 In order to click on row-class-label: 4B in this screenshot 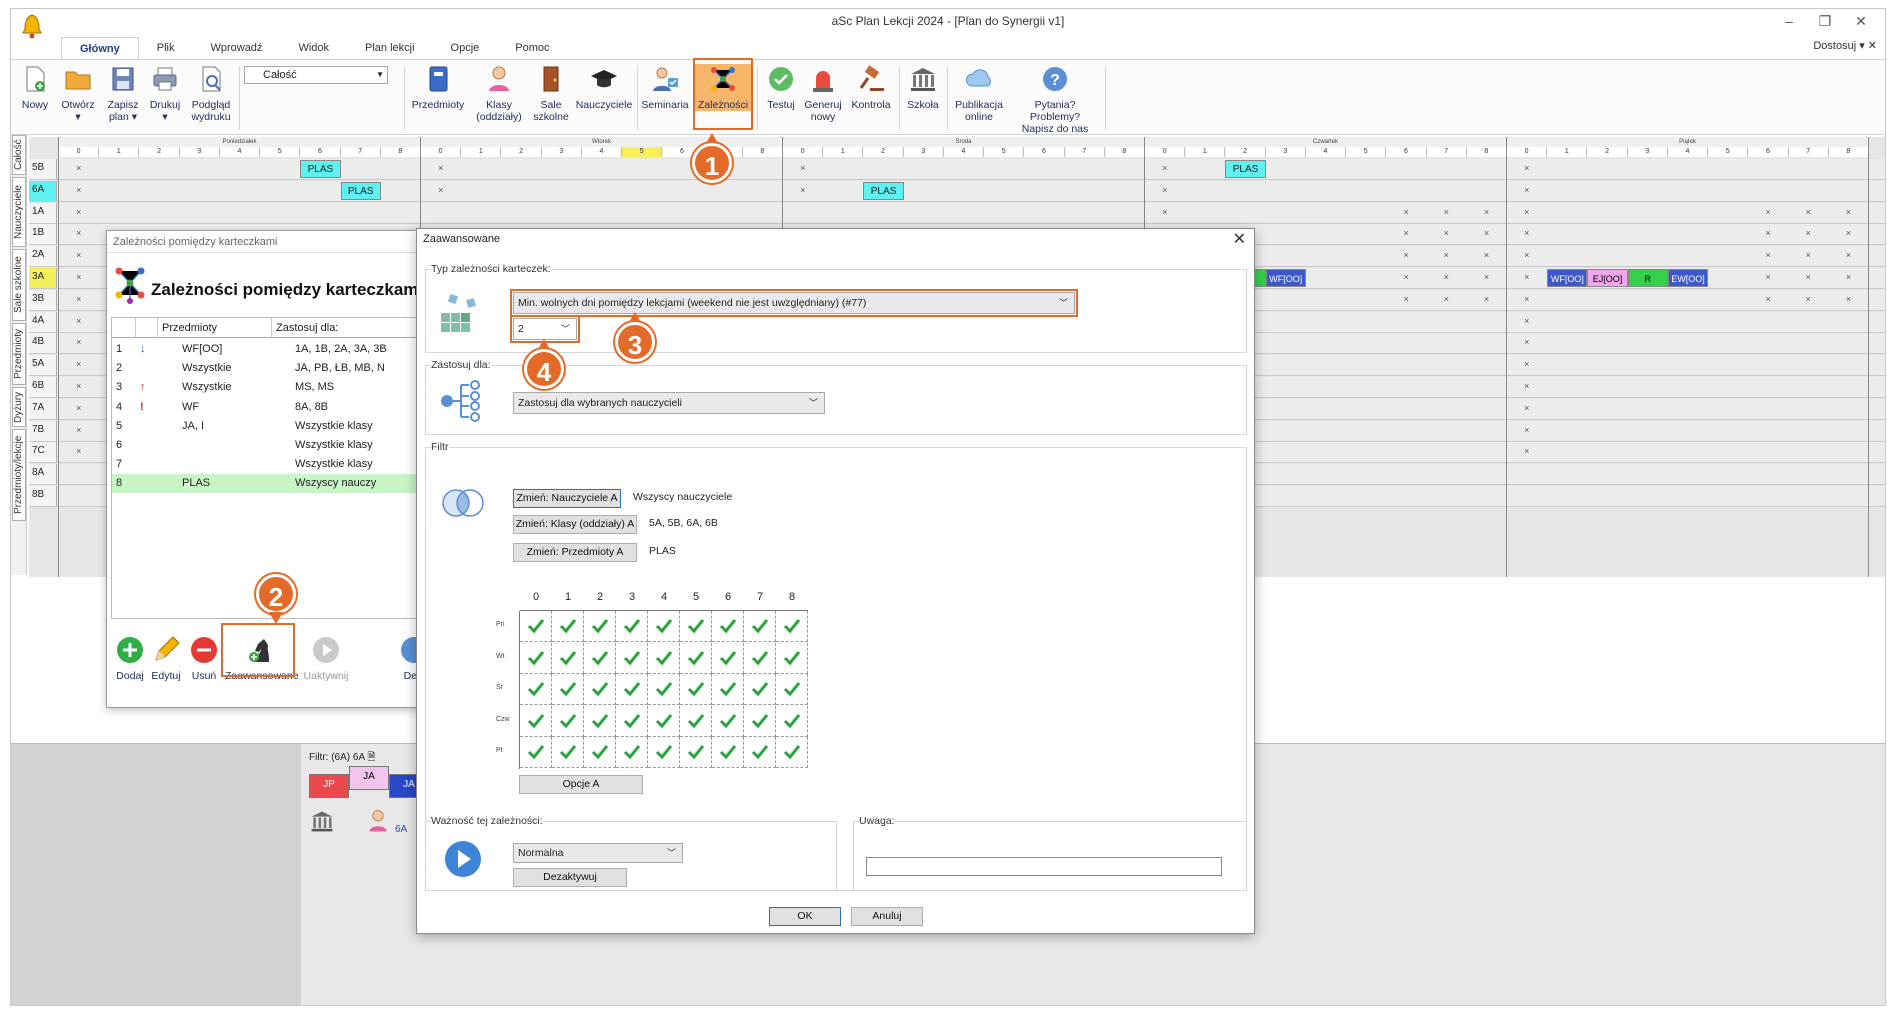, I will do `click(43, 343)`.